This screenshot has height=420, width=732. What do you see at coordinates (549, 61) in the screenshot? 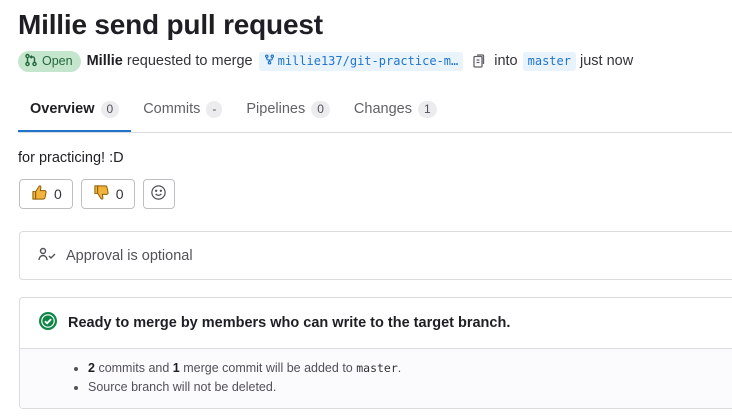
I see `target-branch: master` at bounding box center [549, 61].